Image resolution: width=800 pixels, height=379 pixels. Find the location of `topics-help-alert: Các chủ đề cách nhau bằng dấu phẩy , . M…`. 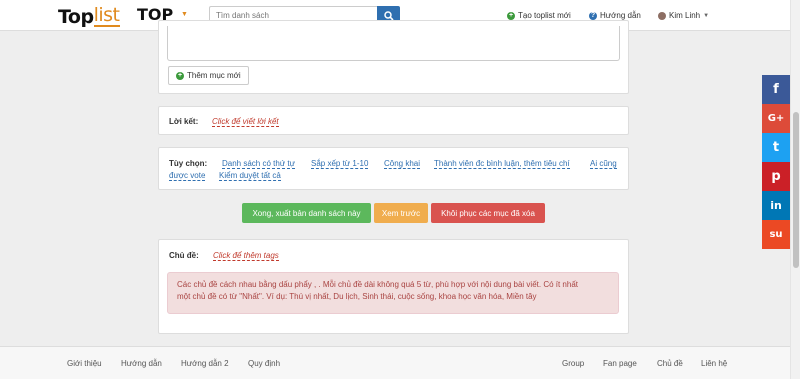

topics-help-alert: Các chủ đề cách nhau bằng dấu phẩy , . M… is located at coordinates (393, 293).